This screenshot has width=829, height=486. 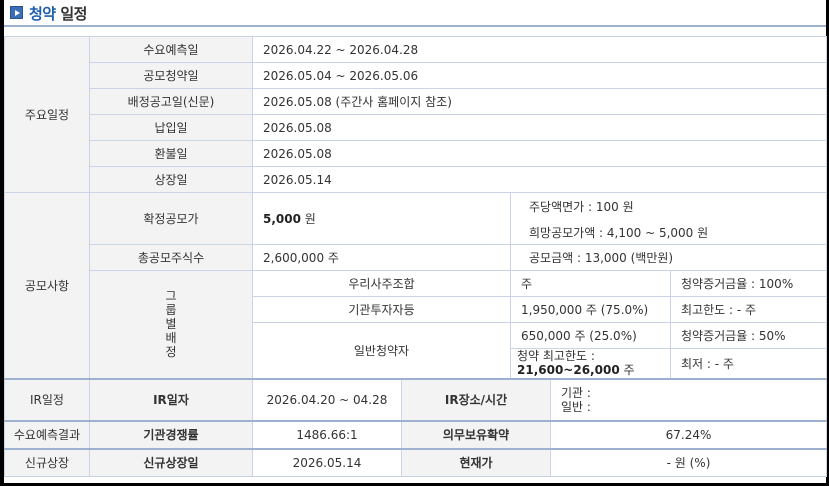 I want to click on general-limit-label: 청약 최고한도 :, so click(x=556, y=356).